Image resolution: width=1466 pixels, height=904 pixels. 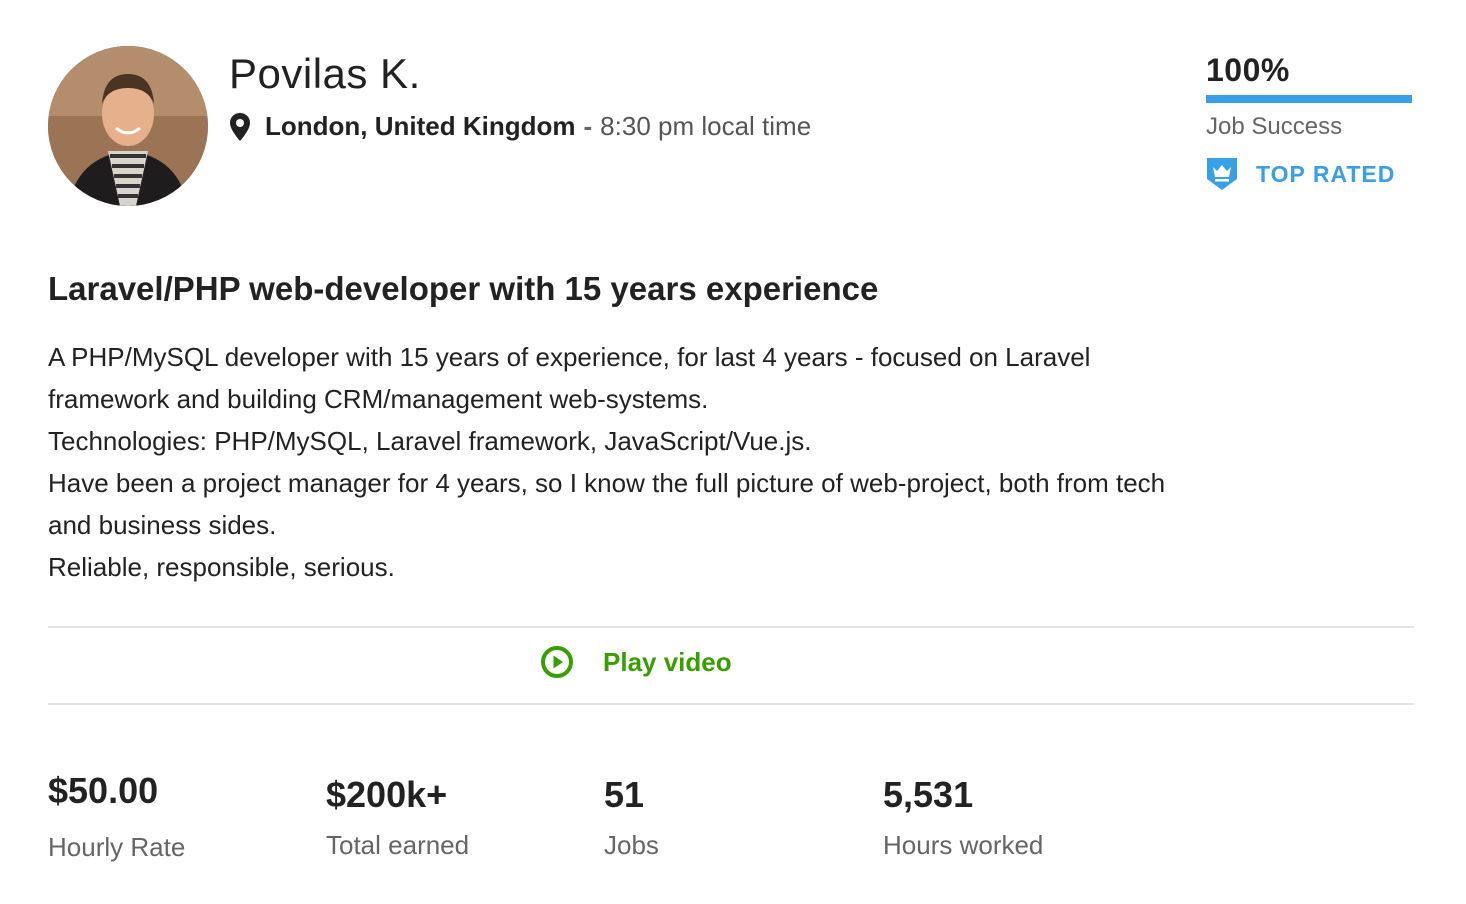 I want to click on stat-total-earned: $200k+ Total earned, so click(x=397, y=817).